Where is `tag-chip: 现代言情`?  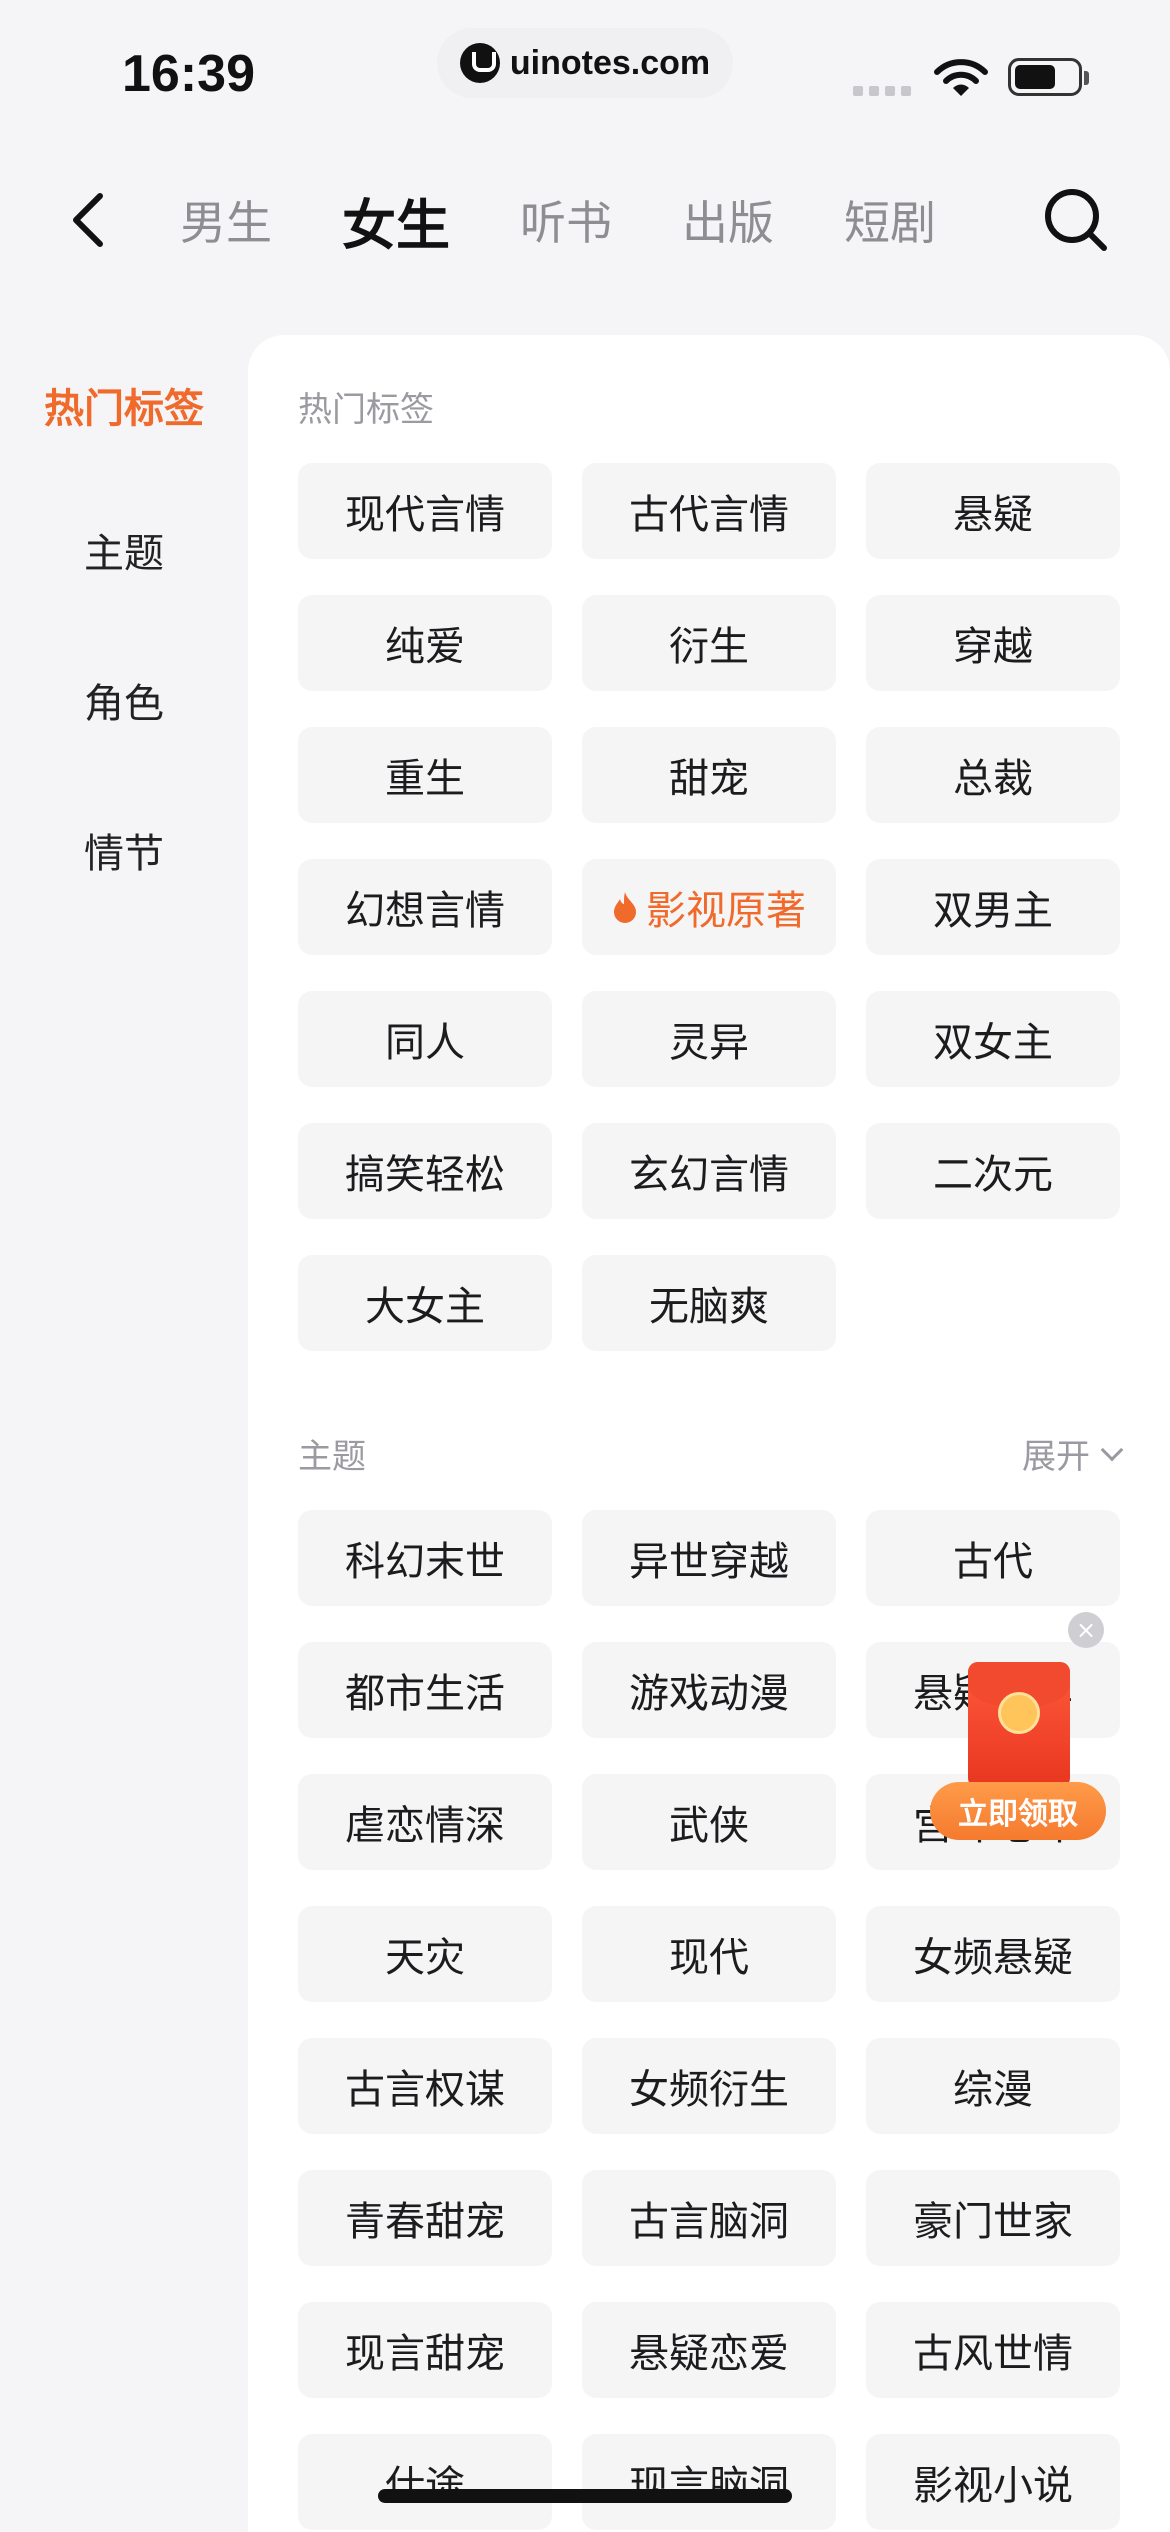 tag-chip: 现代言情 is located at coordinates (425, 511).